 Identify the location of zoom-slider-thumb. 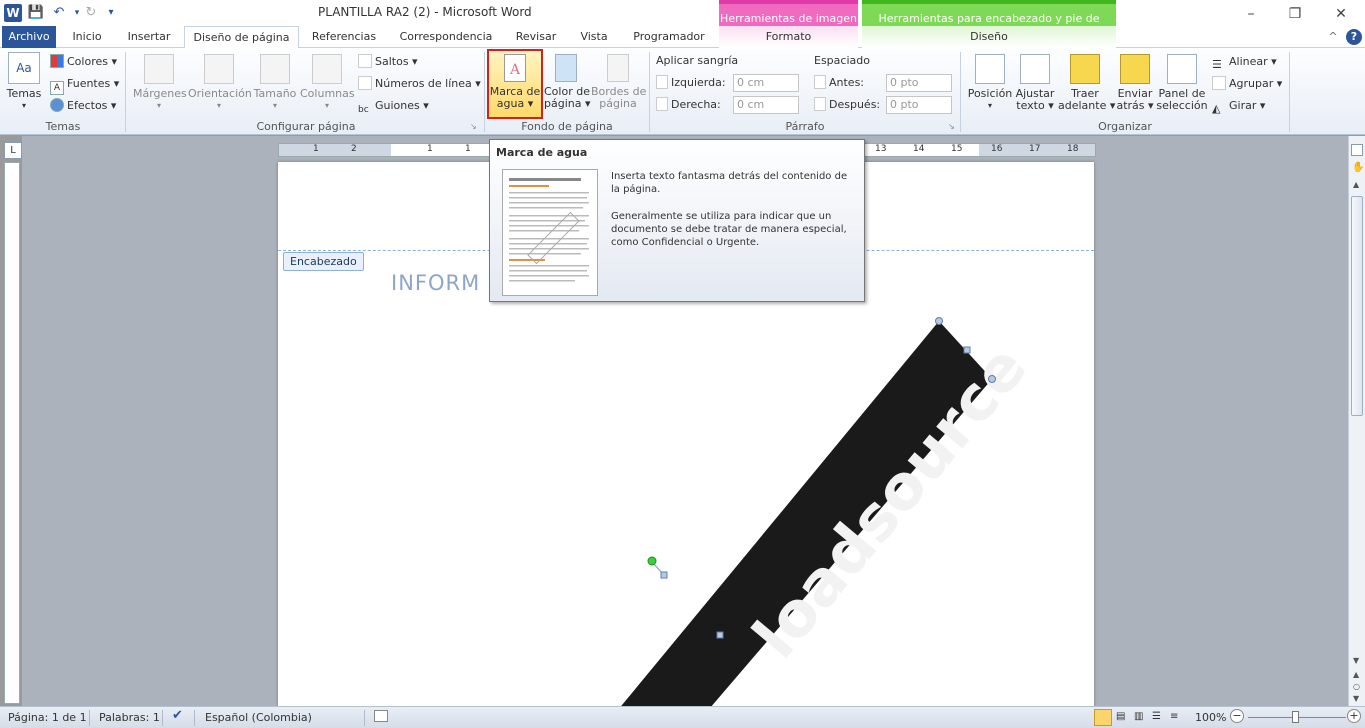
(1295, 717).